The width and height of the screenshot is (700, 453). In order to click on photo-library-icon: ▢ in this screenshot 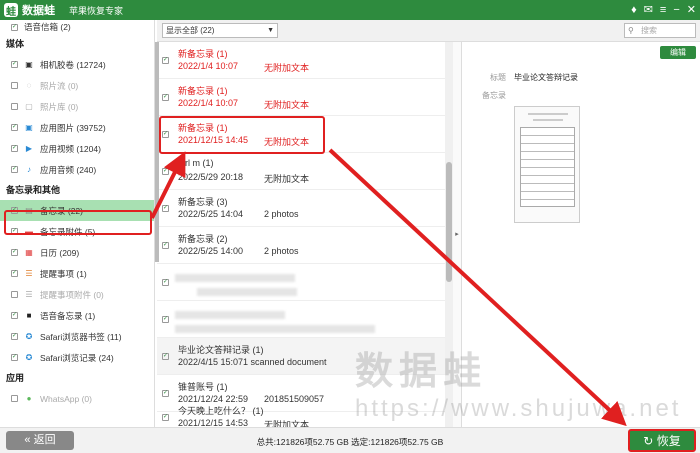, I will do `click(29, 106)`.